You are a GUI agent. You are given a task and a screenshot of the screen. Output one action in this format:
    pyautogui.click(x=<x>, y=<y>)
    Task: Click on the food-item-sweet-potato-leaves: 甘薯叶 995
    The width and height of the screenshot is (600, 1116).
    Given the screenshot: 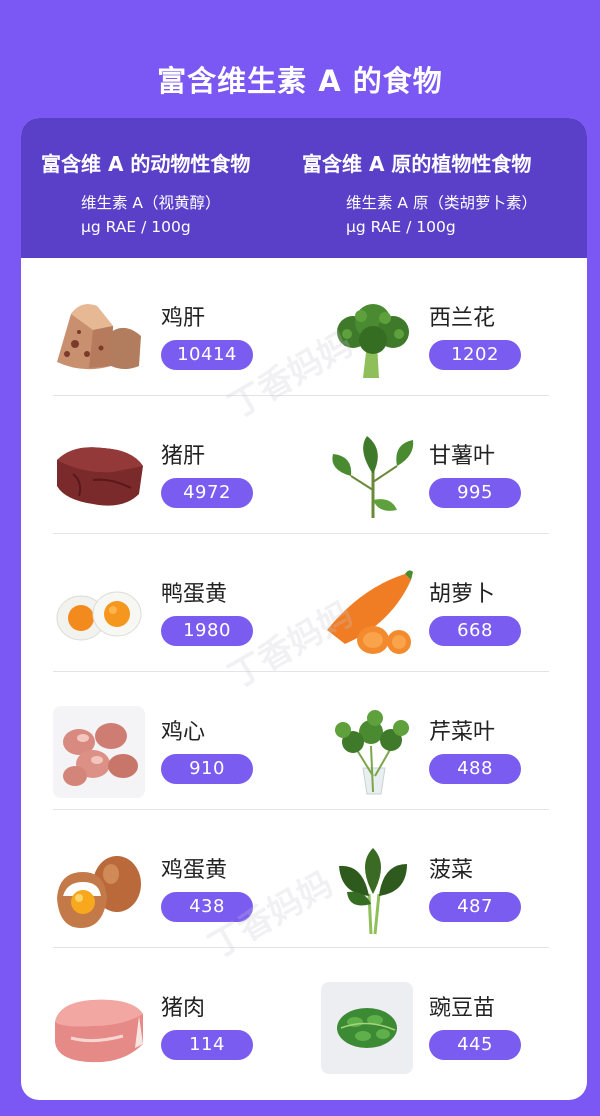 What is the action you would take?
    pyautogui.click(x=430, y=465)
    